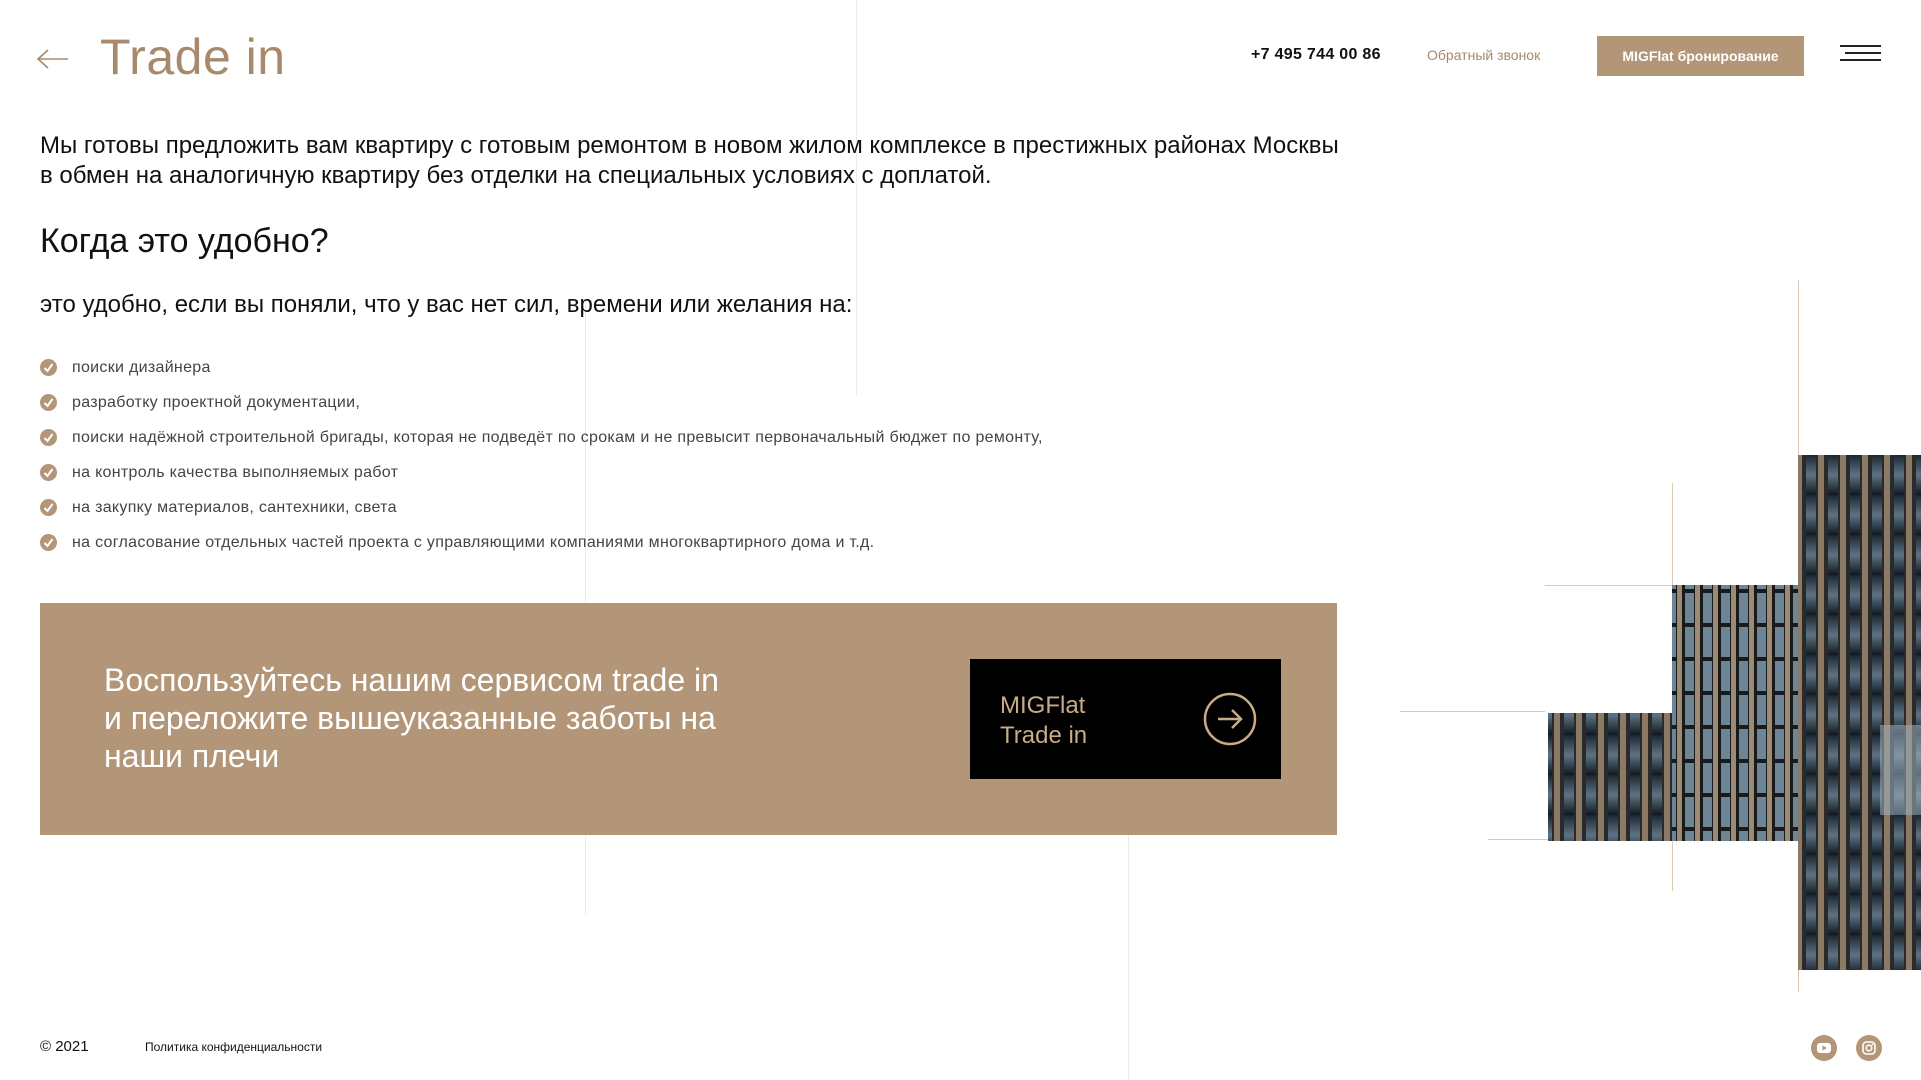 The height and width of the screenshot is (1080, 1921). What do you see at coordinates (541, 402) in the screenshot?
I see `list-item: разработку проектной документации,` at bounding box center [541, 402].